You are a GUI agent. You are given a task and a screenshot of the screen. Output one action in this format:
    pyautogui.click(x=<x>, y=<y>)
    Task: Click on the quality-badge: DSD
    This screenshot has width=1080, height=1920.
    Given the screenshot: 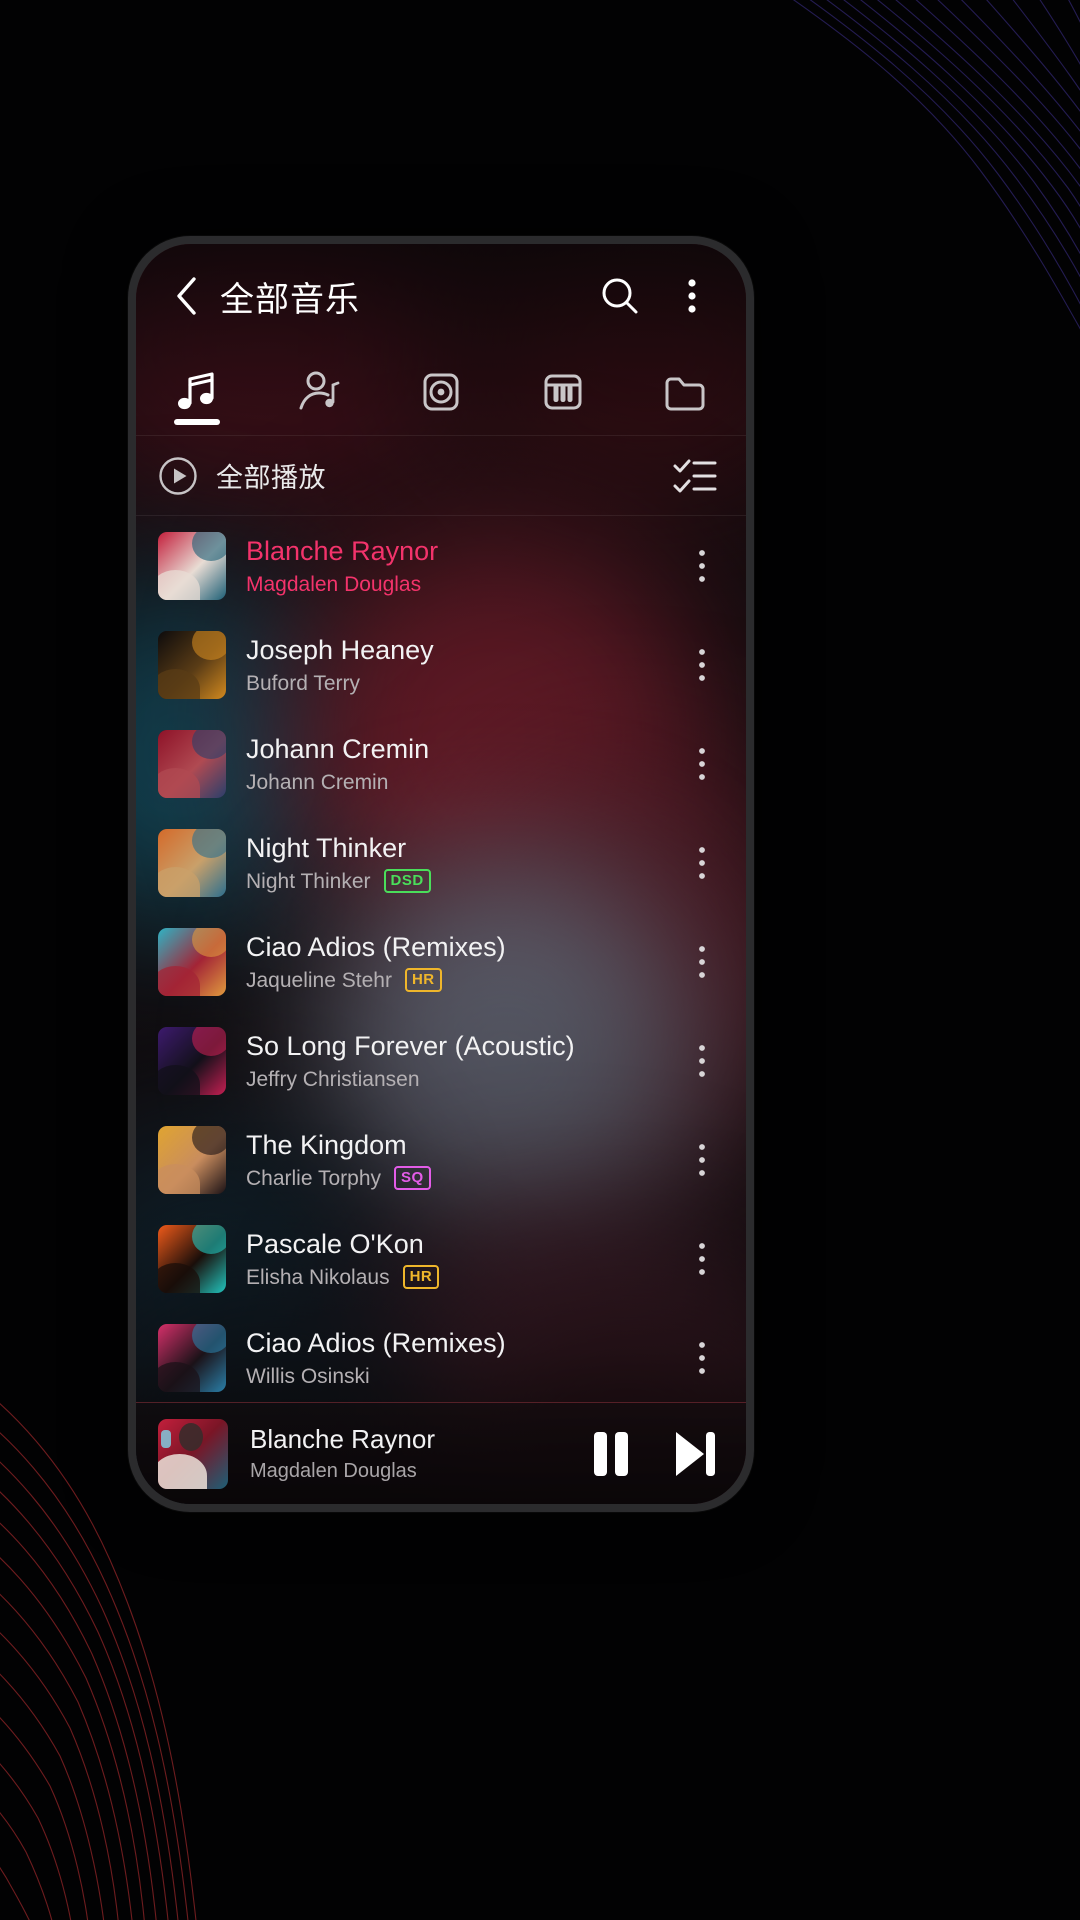 What is the action you would take?
    pyautogui.click(x=407, y=881)
    